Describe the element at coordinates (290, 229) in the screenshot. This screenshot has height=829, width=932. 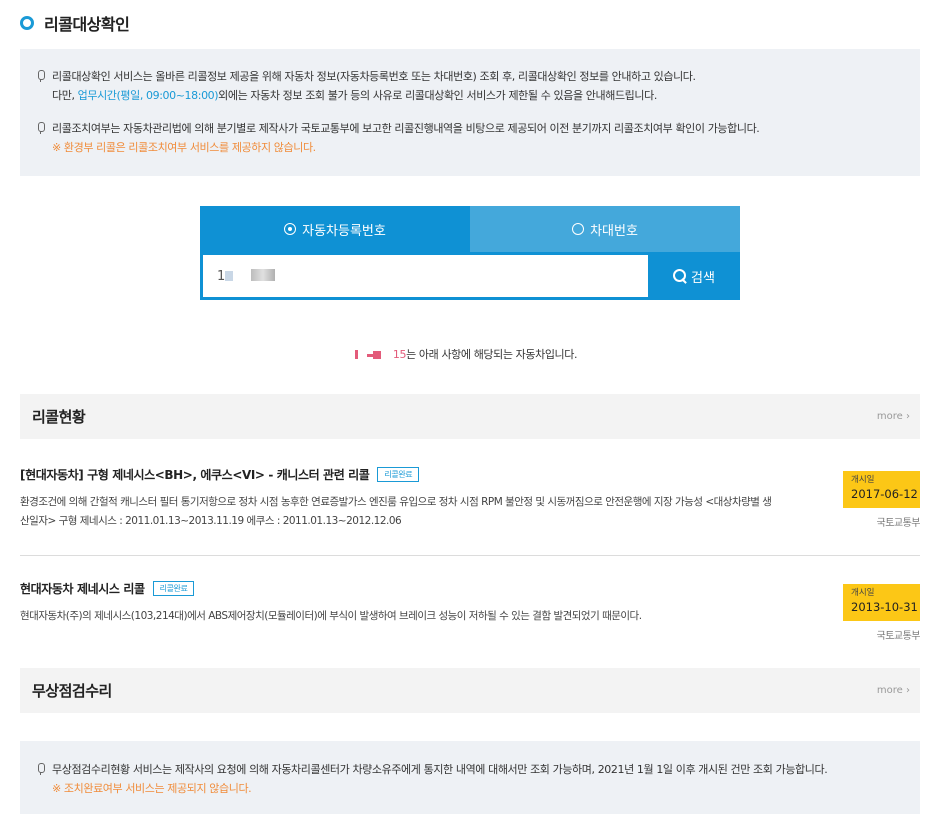
I see `radio-selected-icon` at that location.